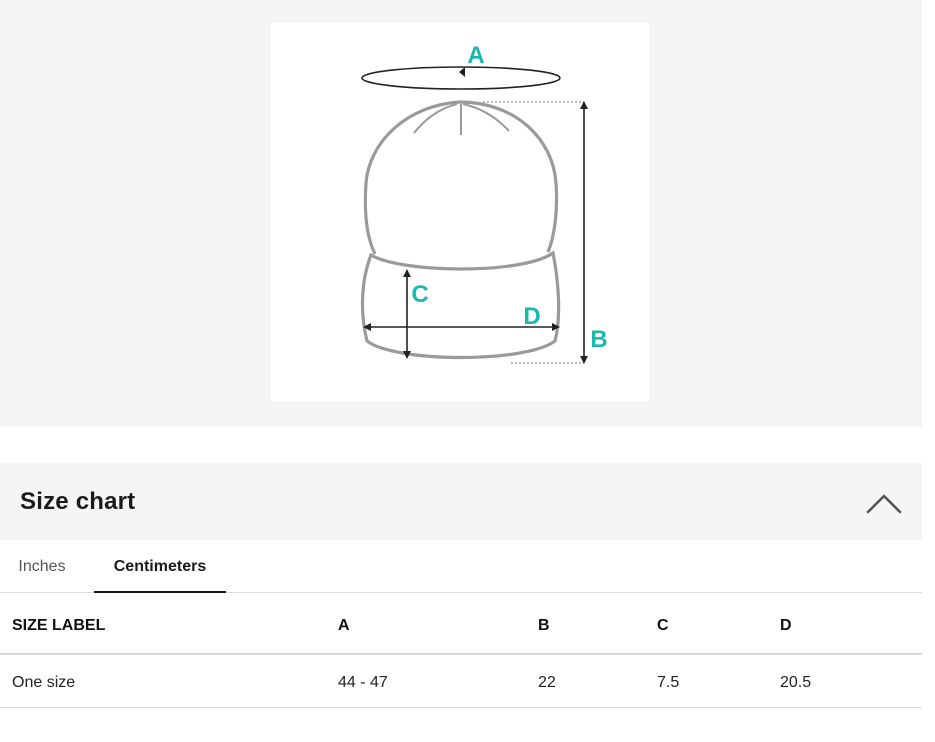 This screenshot has height=742, width=935. Describe the element at coordinates (663, 625) in the screenshot. I see `column-header-c: C` at that location.